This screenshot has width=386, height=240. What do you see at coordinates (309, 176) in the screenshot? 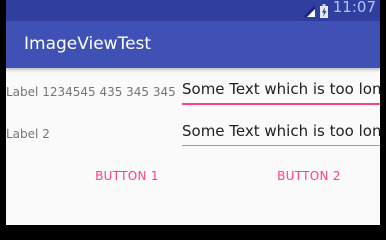
I see `button-2: BUTTON 2` at bounding box center [309, 176].